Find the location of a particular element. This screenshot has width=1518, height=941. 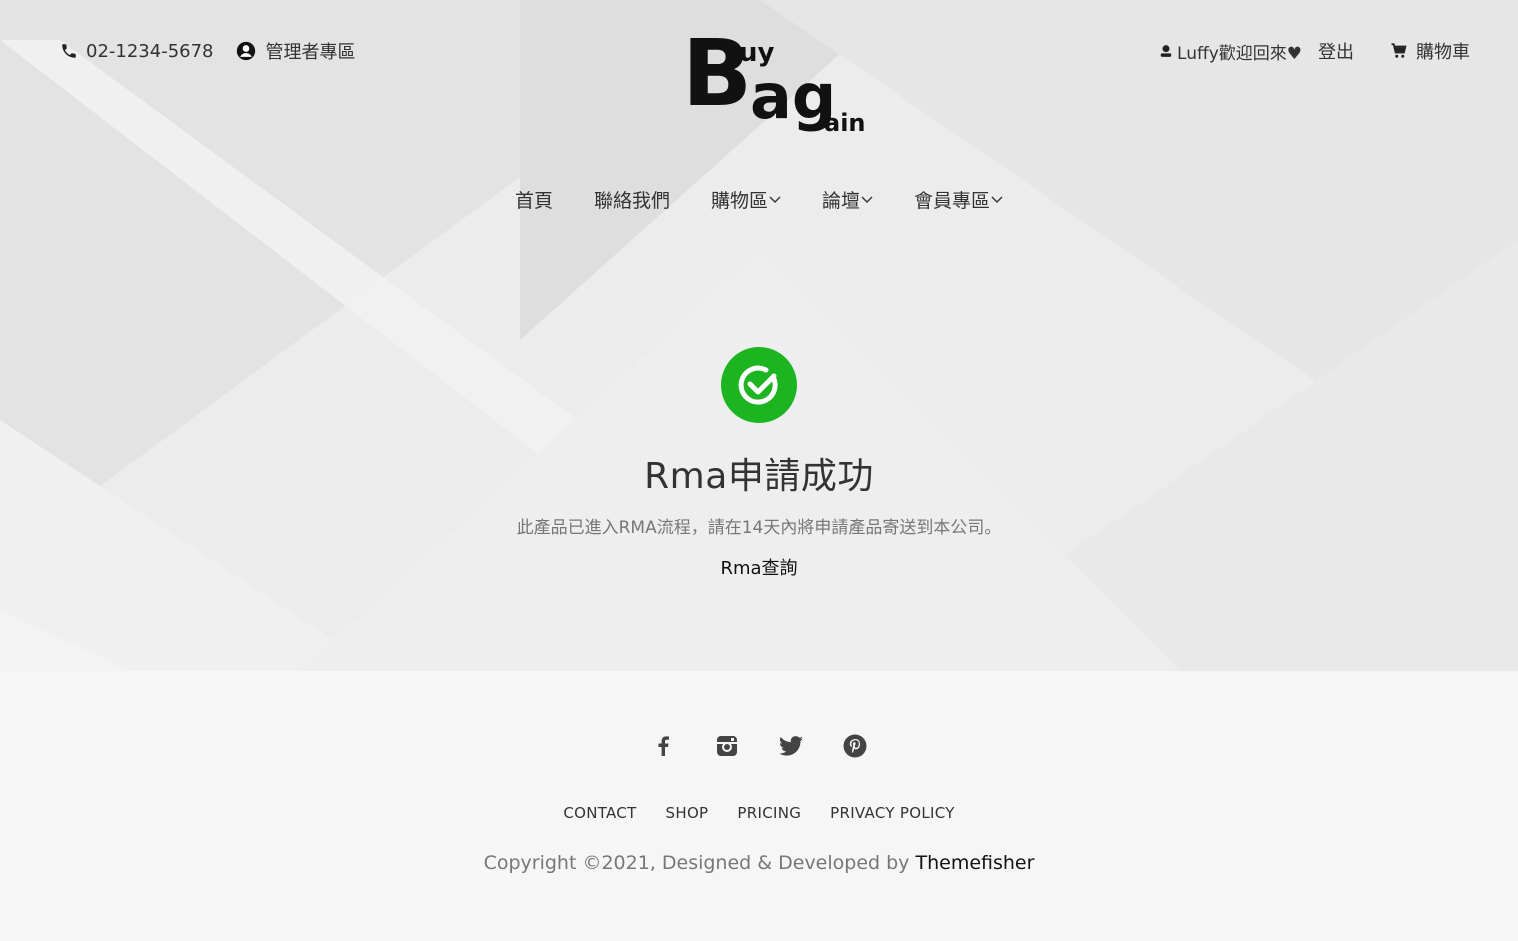

nav-item-contact: 聯絡我們 is located at coordinates (632, 199).